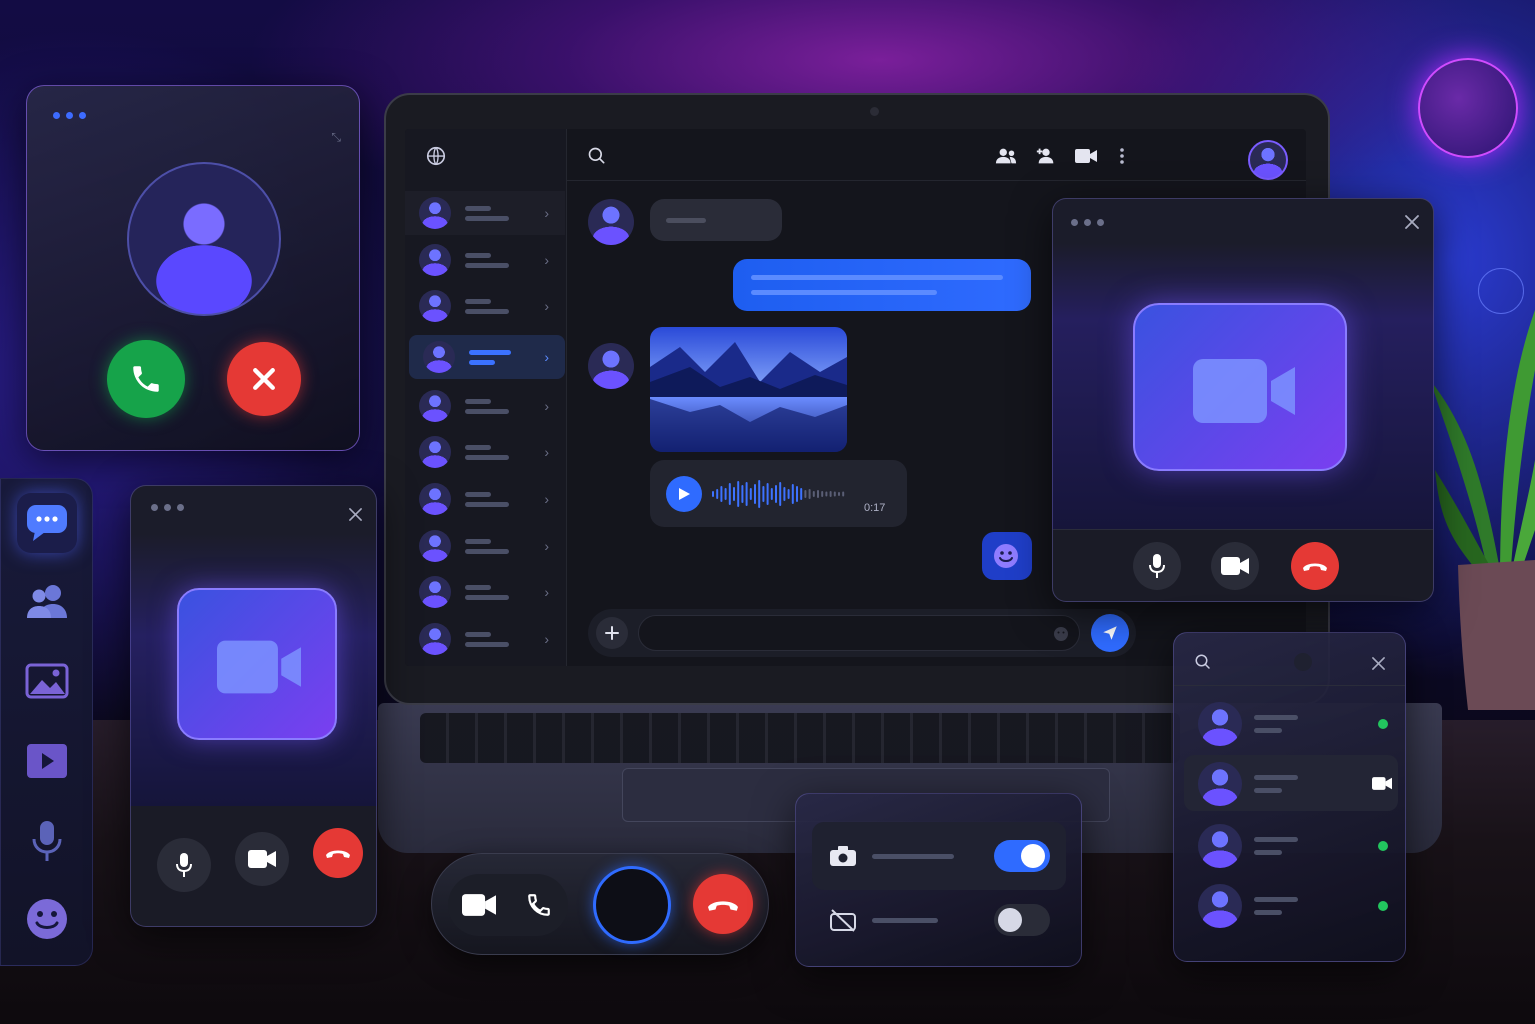 The image size is (1535, 1024). I want to click on voice-call-toggle, so click(539, 905).